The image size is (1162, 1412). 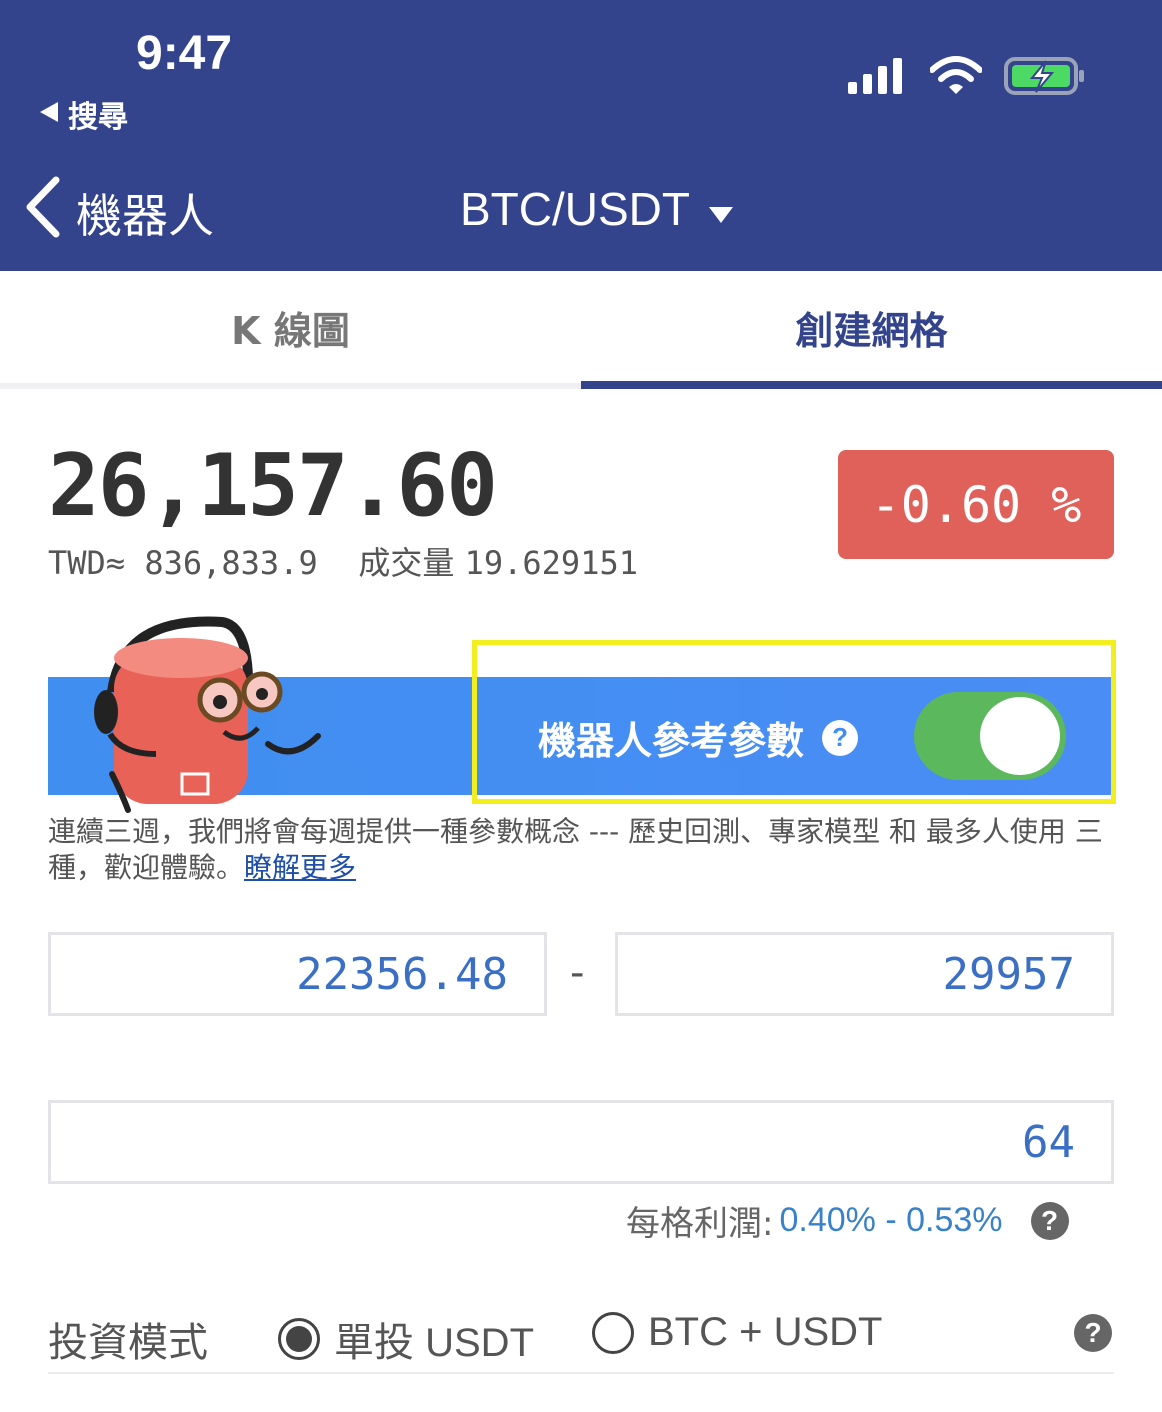 What do you see at coordinates (299, 1339) in the screenshot?
I see `radio-selected-icon` at bounding box center [299, 1339].